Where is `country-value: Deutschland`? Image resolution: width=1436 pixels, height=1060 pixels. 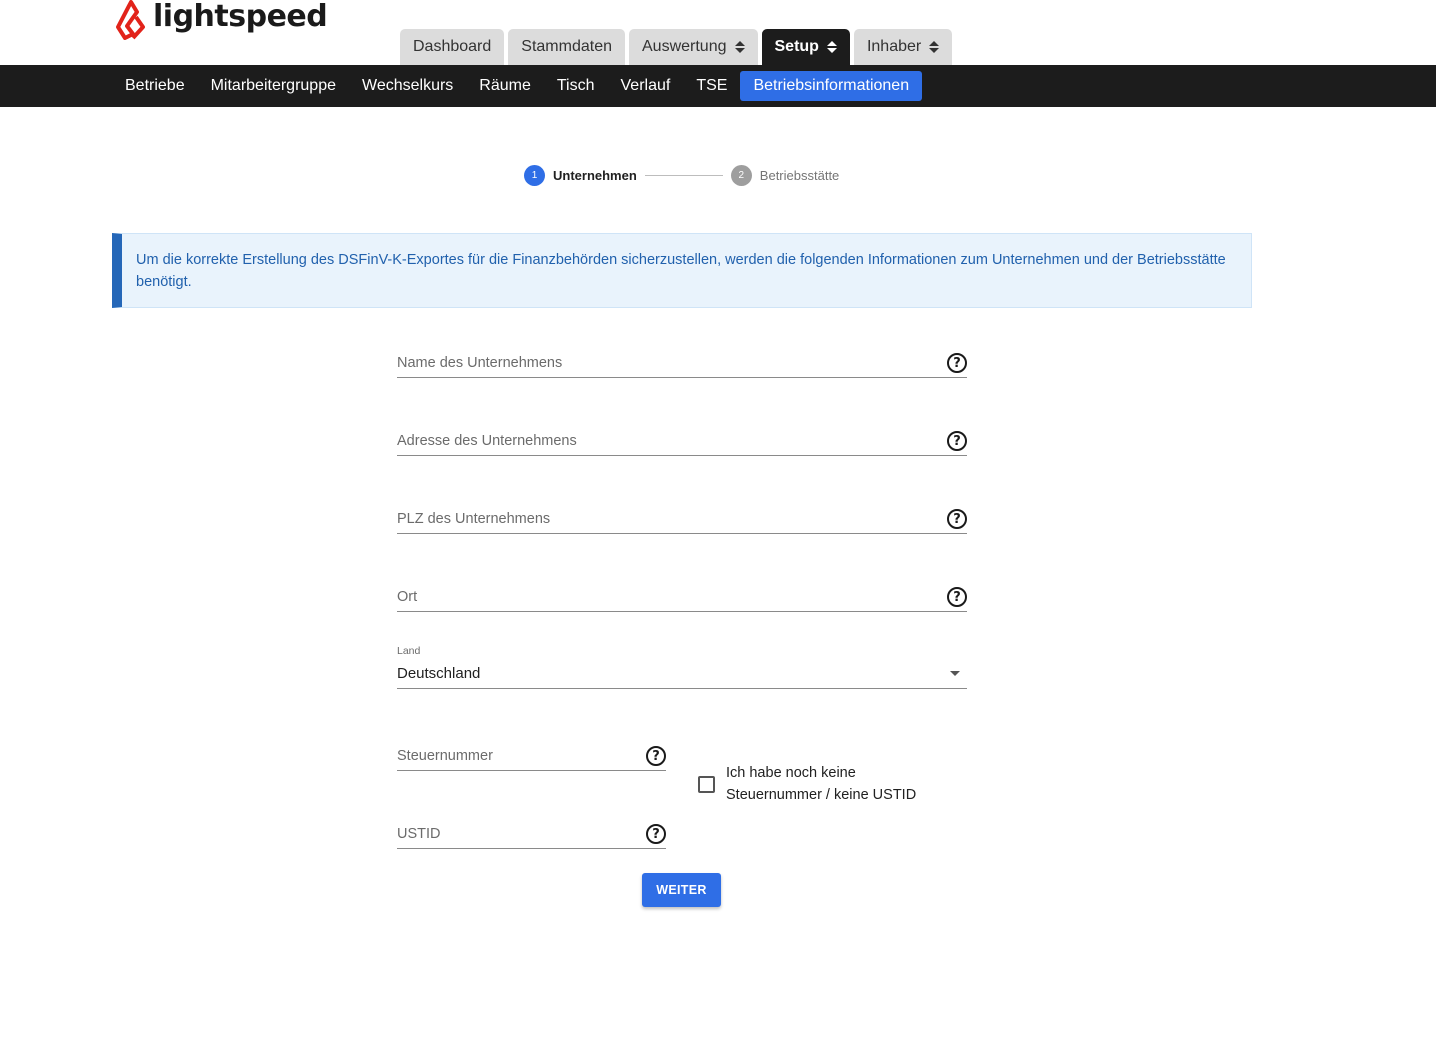 country-value: Deutschland is located at coordinates (439, 673).